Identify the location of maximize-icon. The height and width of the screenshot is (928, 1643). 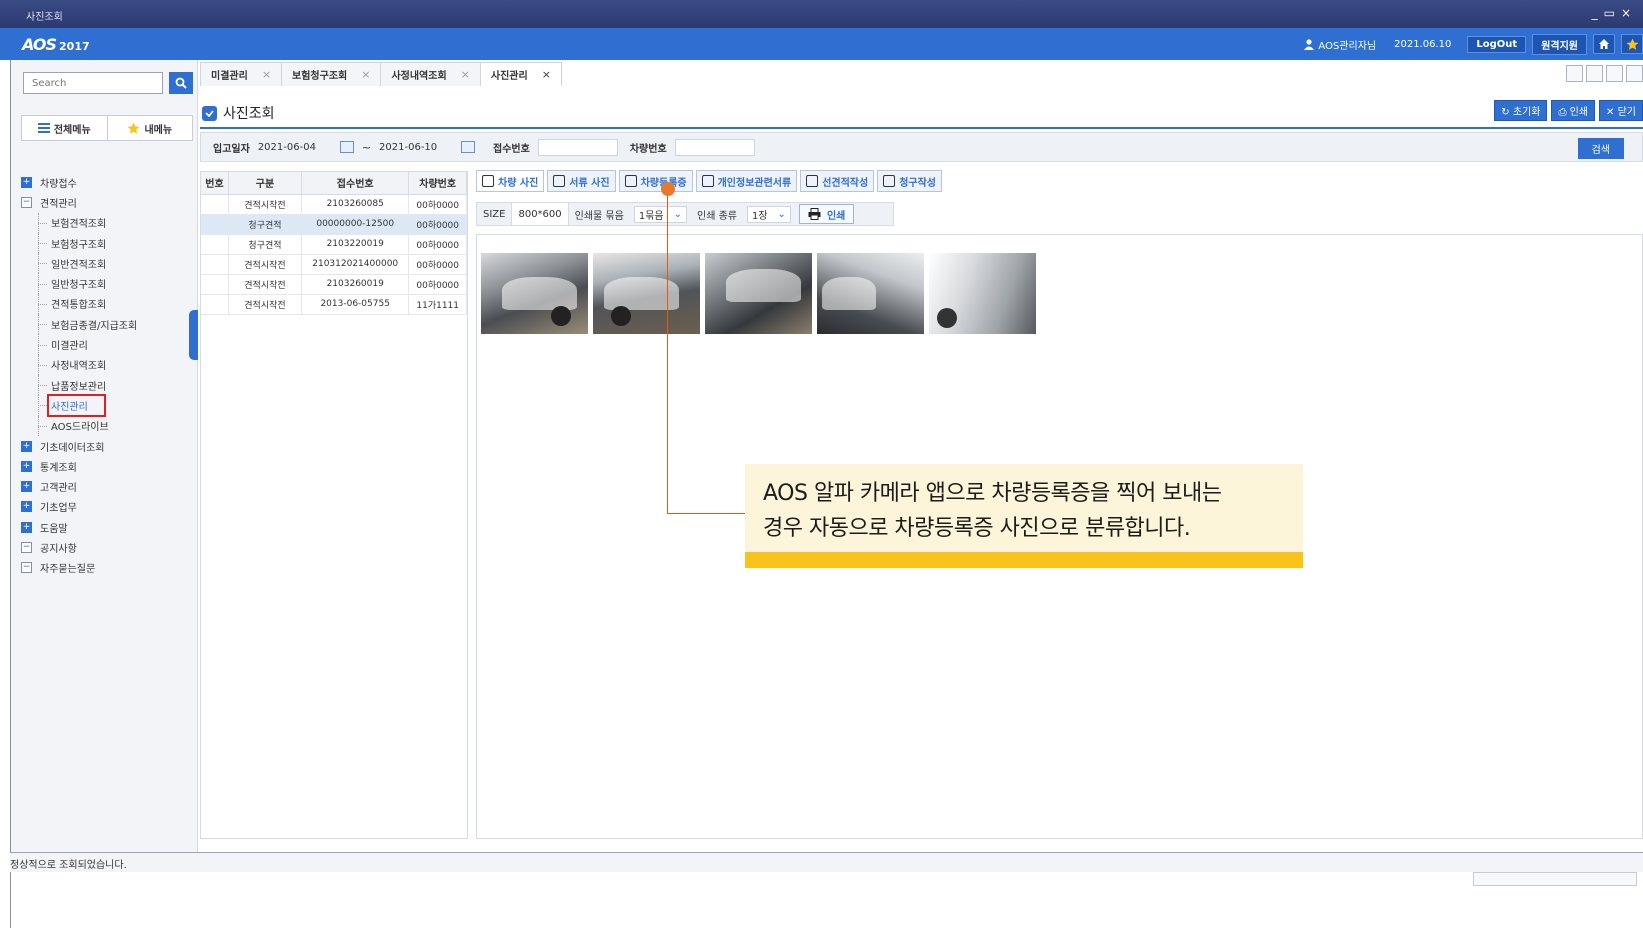
(1594, 73).